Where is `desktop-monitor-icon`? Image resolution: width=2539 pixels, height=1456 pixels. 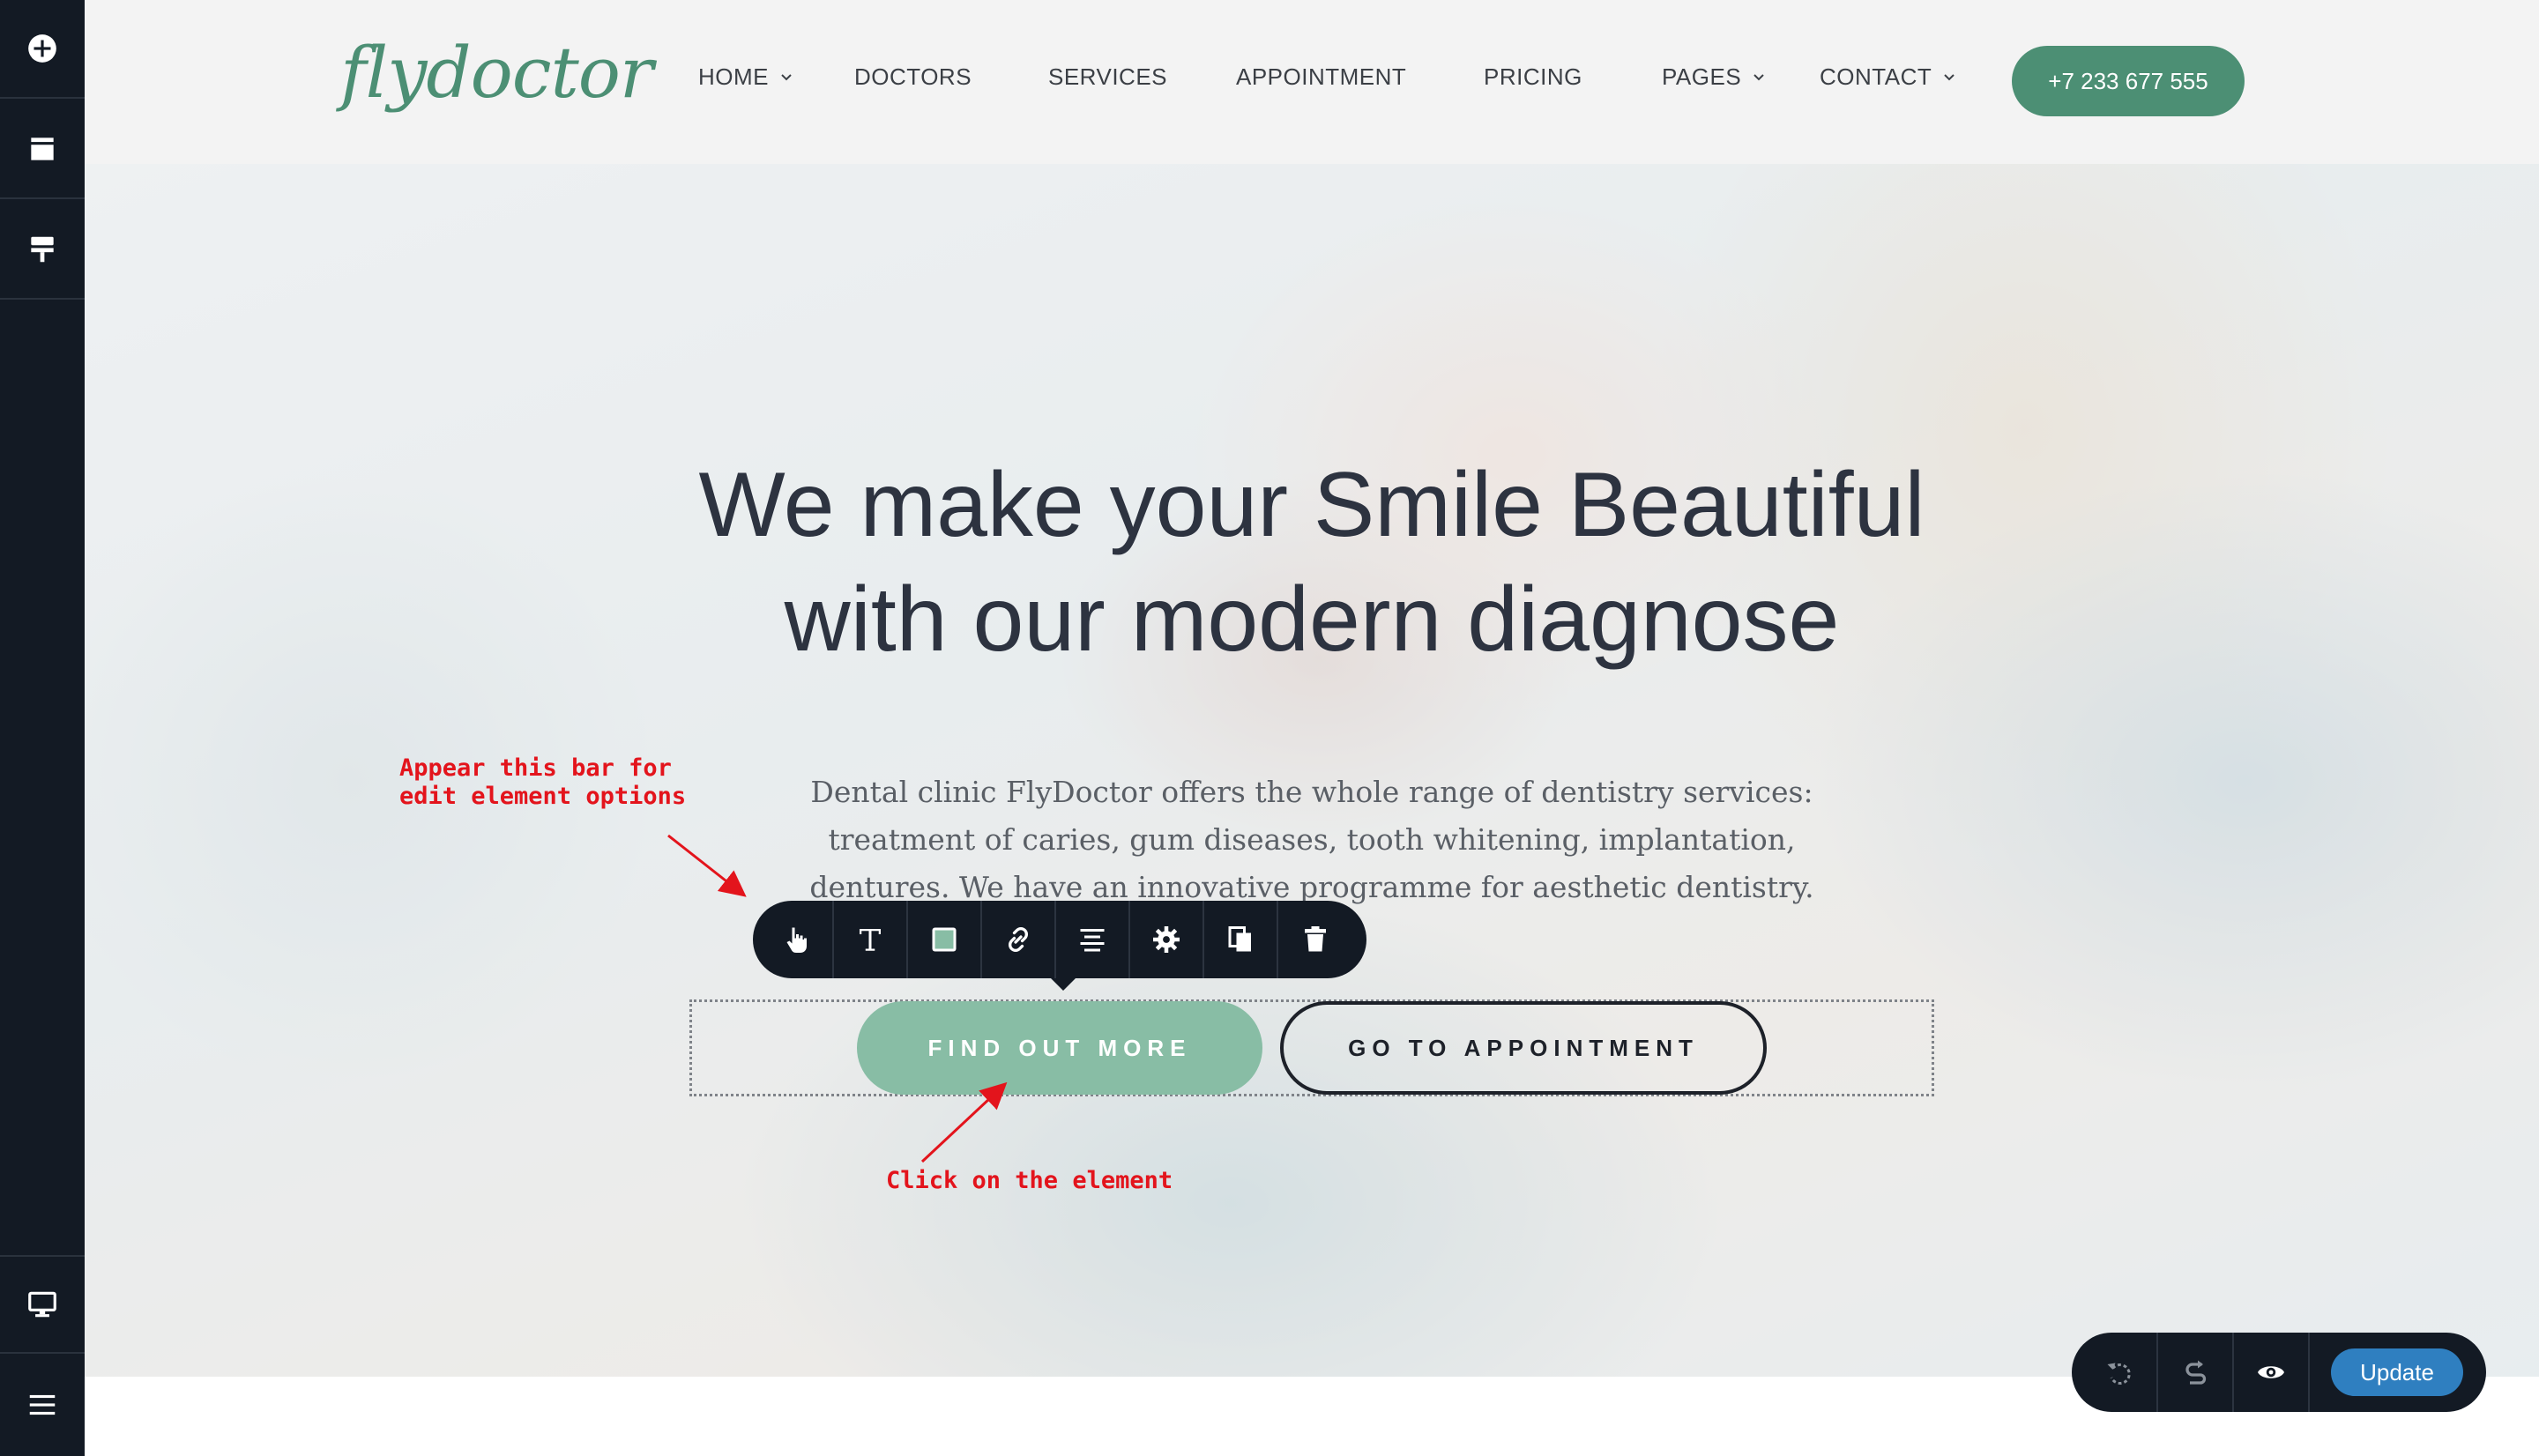
desktop-monitor-icon is located at coordinates (42, 1304).